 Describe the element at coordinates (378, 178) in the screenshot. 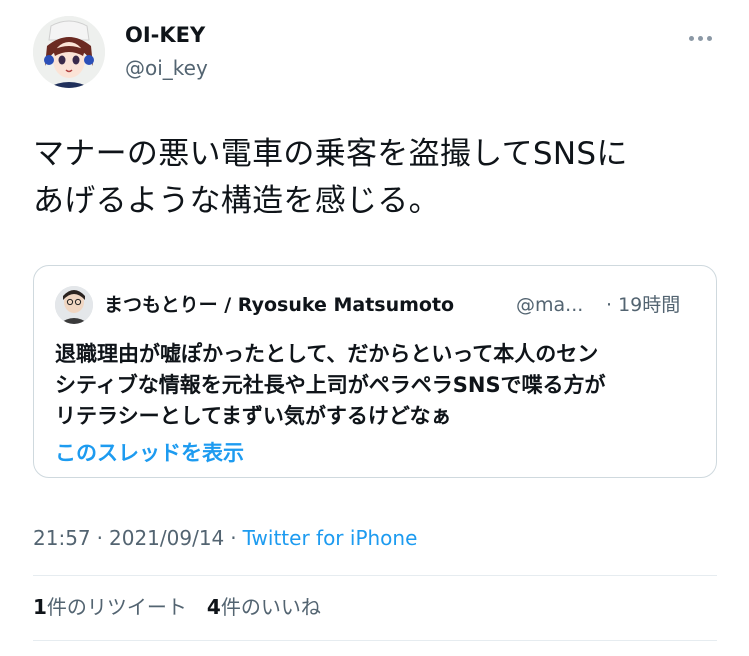

I see `tweet-text: マナーの悪い電車の乗客を盗撮してSNSに あげるような構造を感じる。` at that location.